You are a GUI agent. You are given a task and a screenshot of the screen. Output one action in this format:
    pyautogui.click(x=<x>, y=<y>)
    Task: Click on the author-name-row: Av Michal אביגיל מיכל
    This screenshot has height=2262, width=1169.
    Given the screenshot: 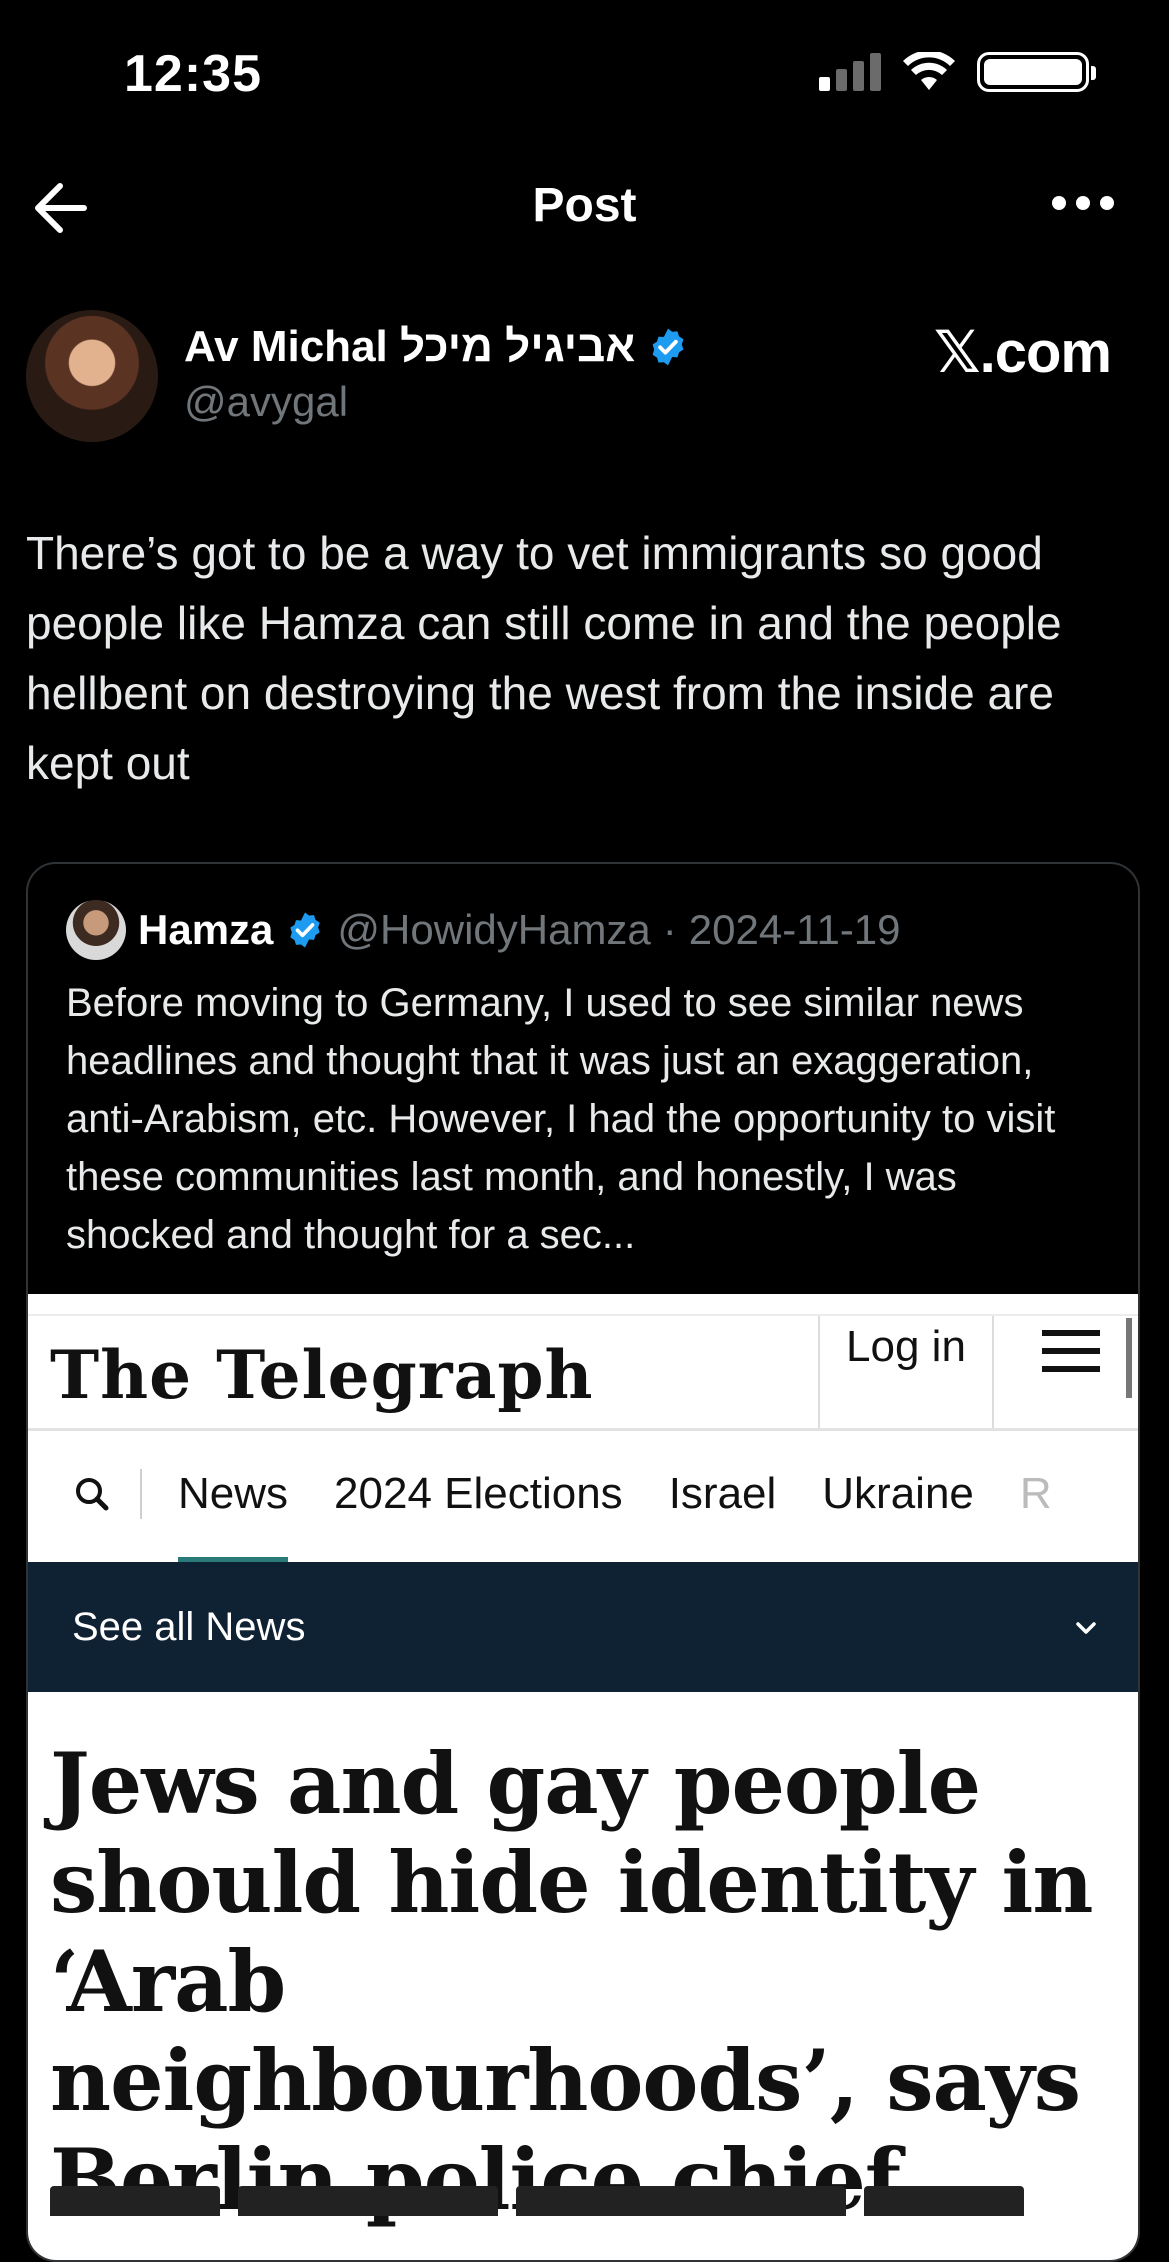 What is the action you would take?
    pyautogui.click(x=436, y=347)
    